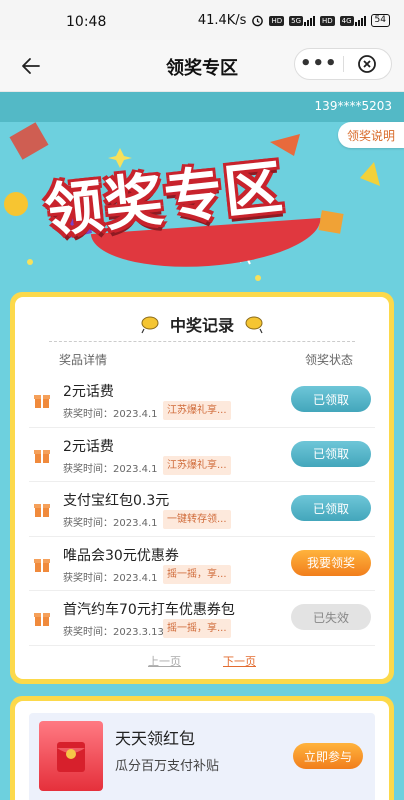 The image size is (404, 800). I want to click on lantern-icon, so click(150, 325).